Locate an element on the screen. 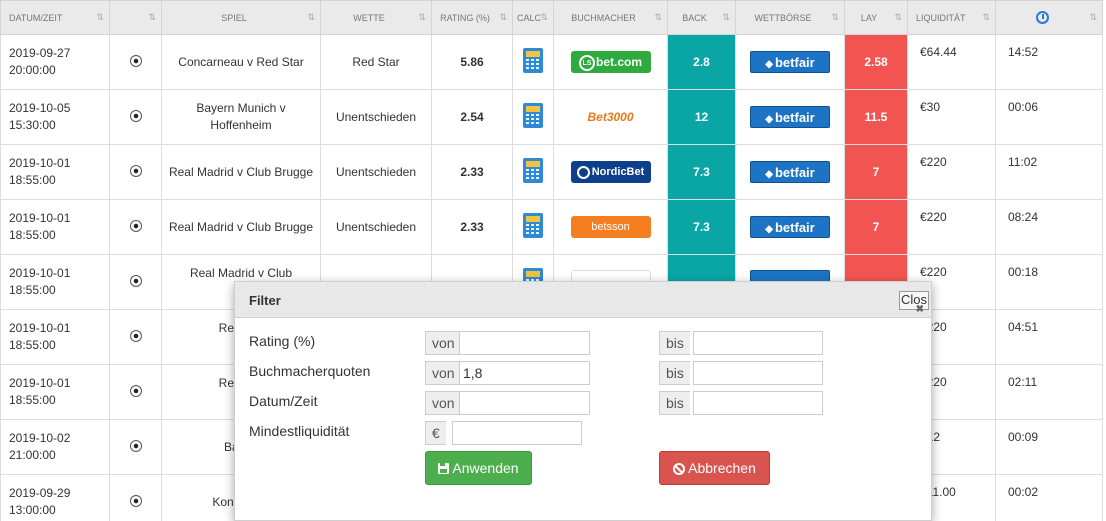  rating-label: Rating (%) is located at coordinates (282, 341).